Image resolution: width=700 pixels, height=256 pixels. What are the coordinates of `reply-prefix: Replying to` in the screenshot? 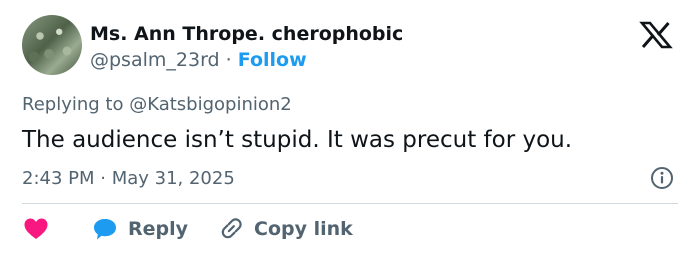 It's located at (73, 104).